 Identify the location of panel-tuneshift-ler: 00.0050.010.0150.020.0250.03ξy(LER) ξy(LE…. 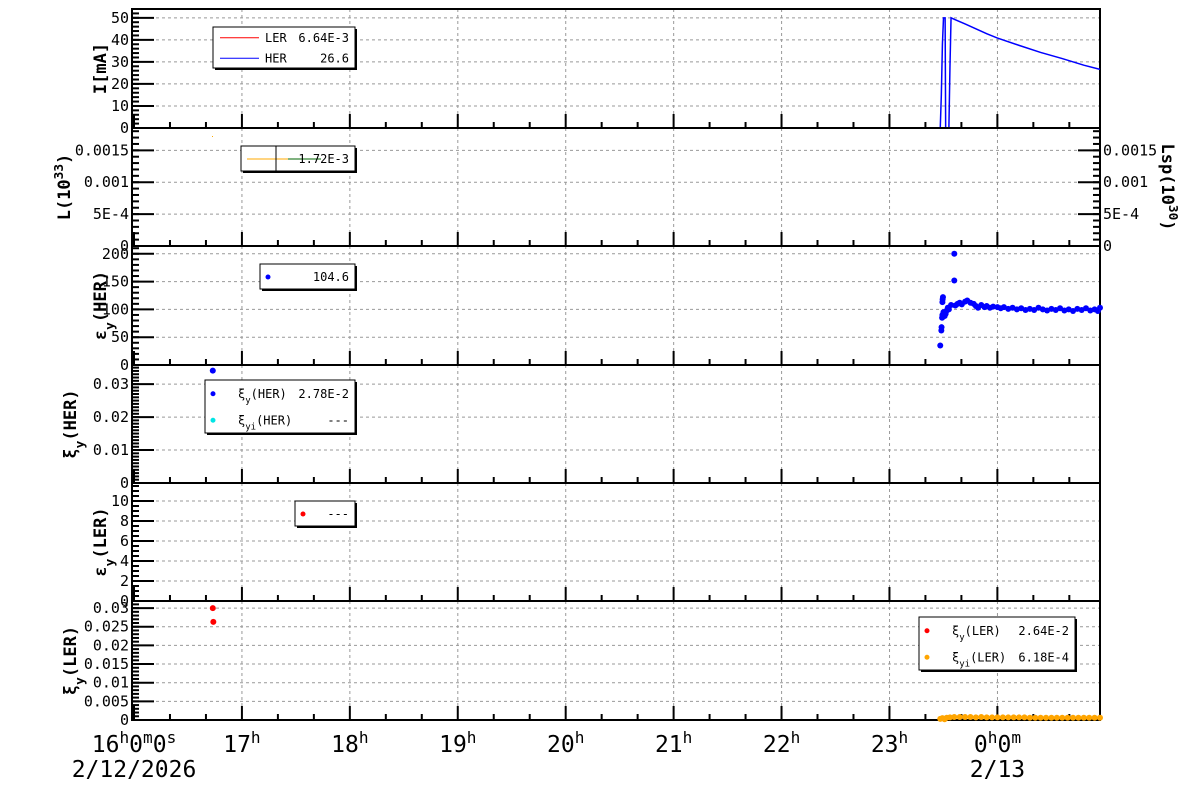
(582, 664).